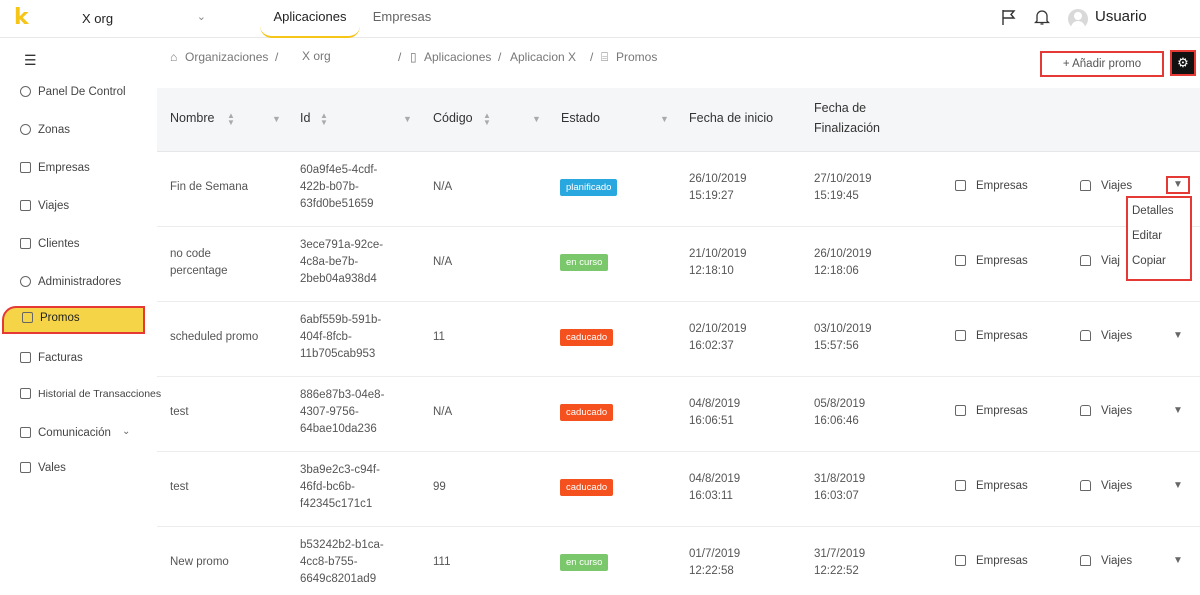 This screenshot has width=1200, height=595. What do you see at coordinates (25, 281) in the screenshot?
I see `admin-icon` at bounding box center [25, 281].